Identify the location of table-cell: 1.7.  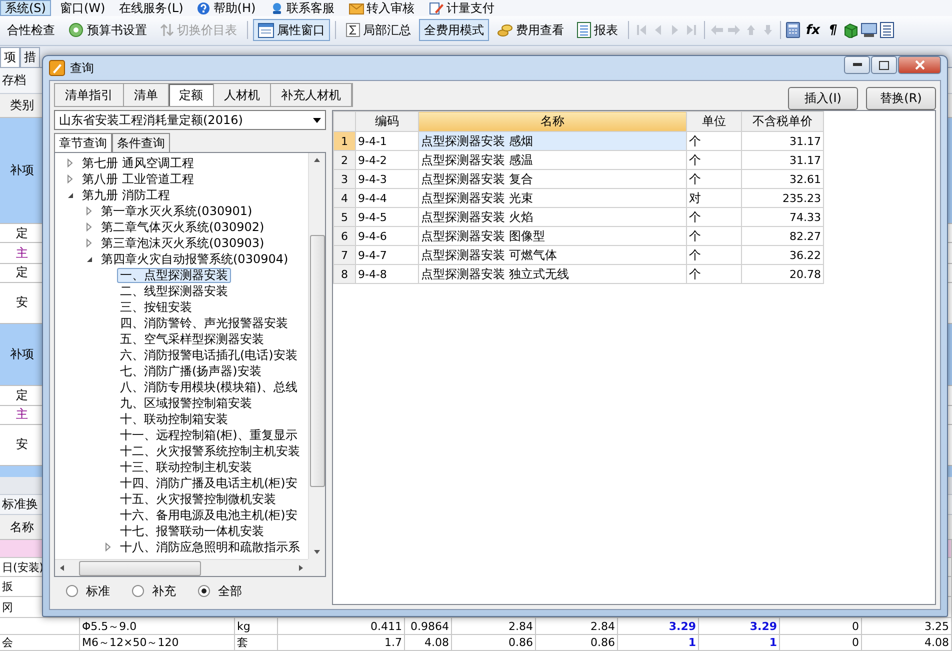
(341, 643).